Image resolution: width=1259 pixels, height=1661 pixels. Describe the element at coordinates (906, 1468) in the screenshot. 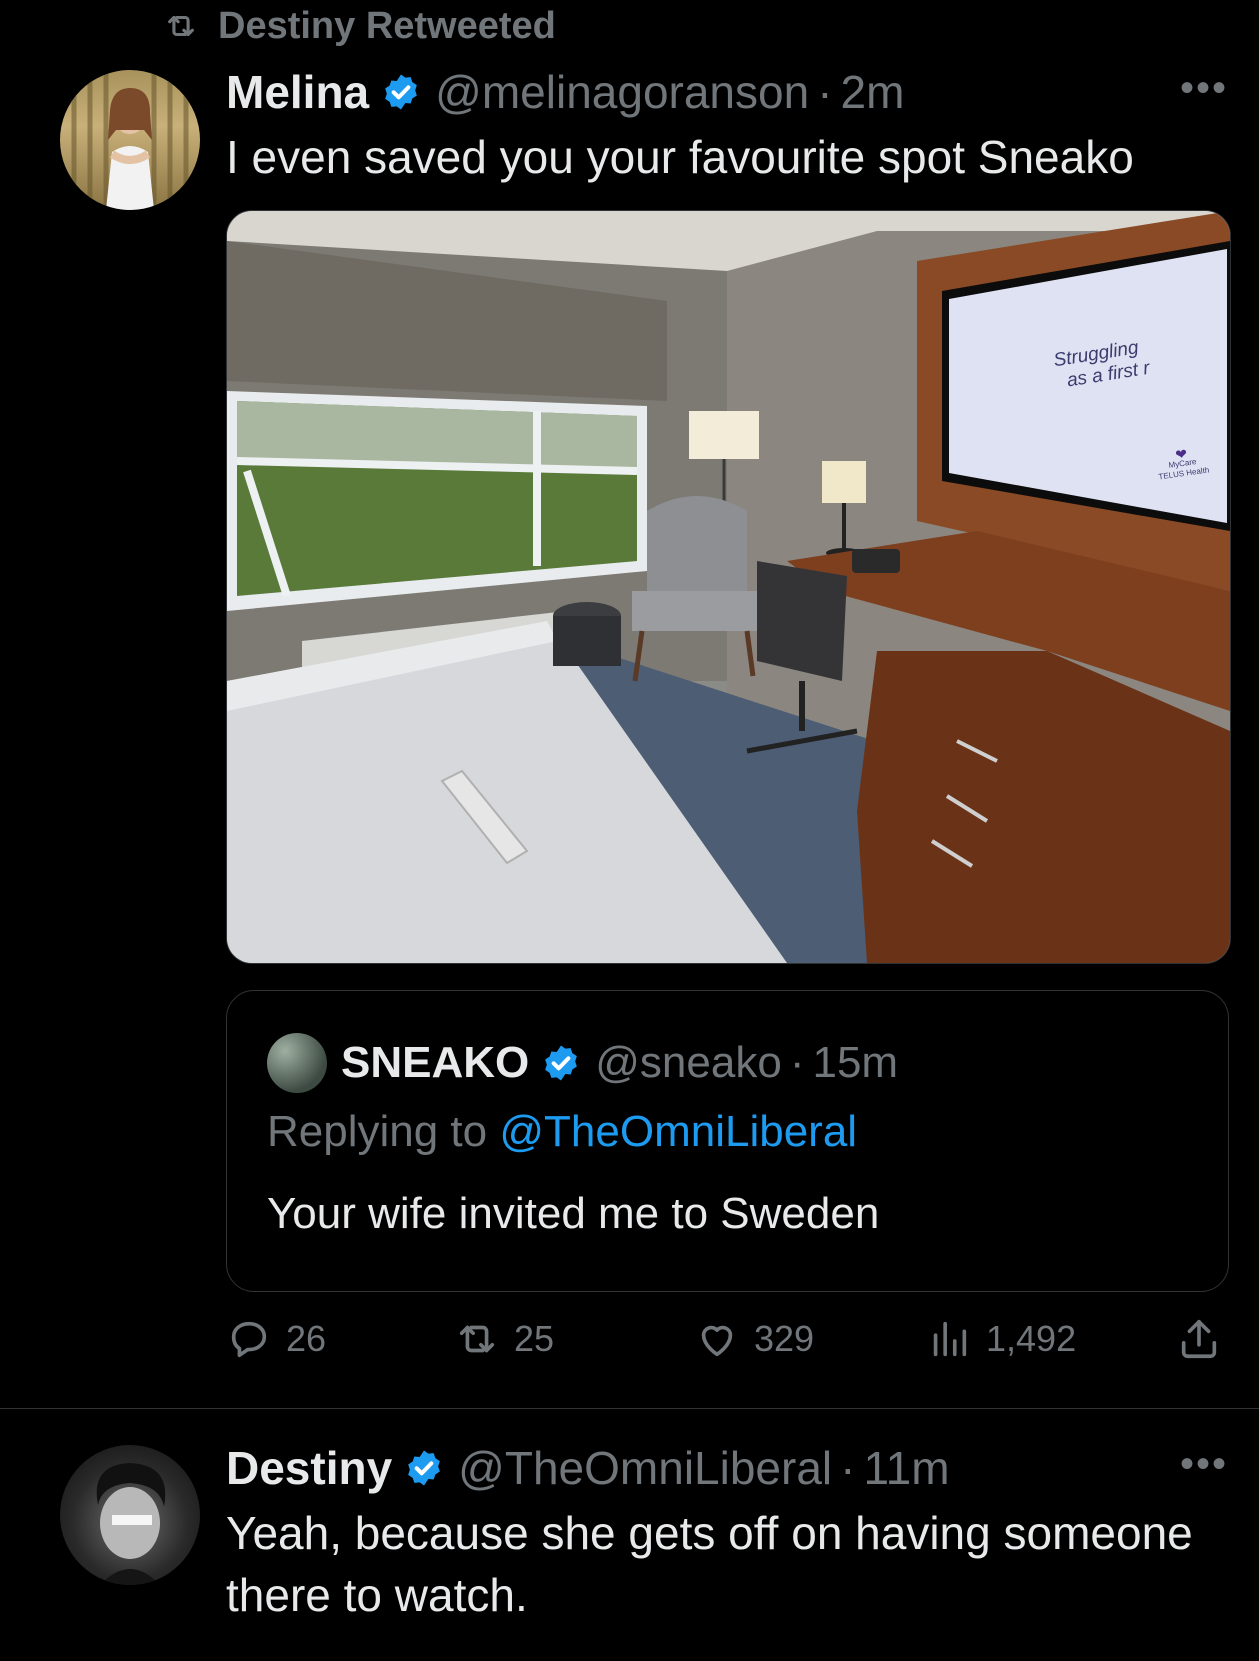

I see `tweet2-time: 11m` at that location.